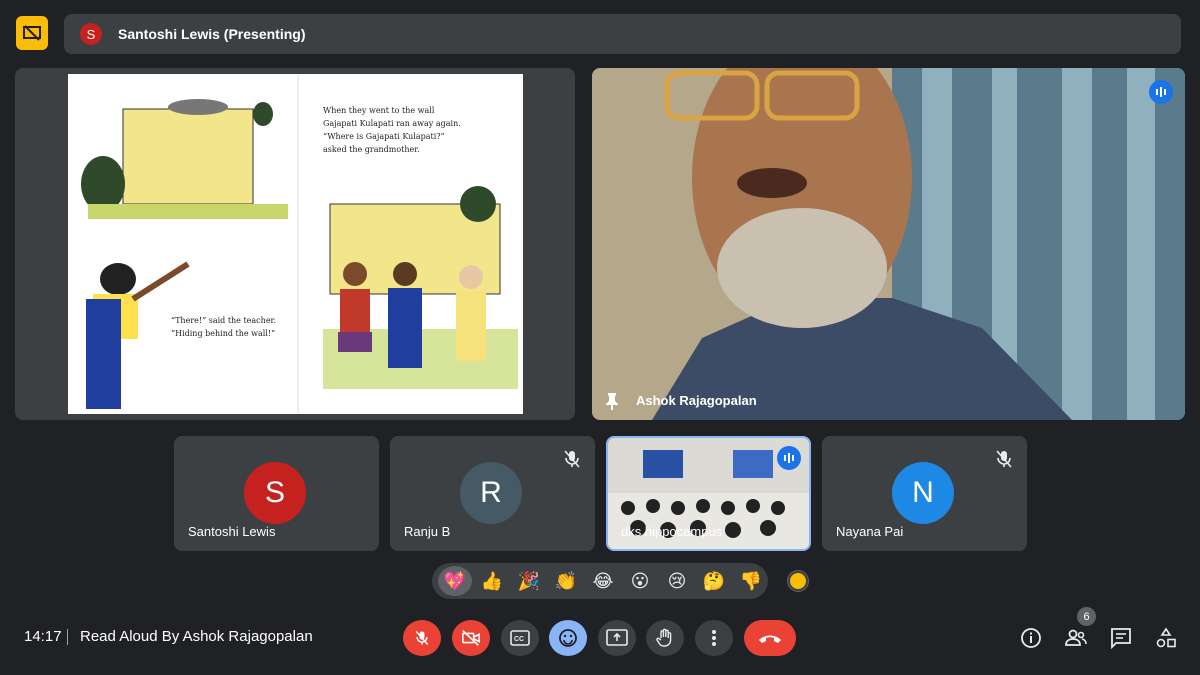 The height and width of the screenshot is (675, 1200). Describe the element at coordinates (622, 34) in the screenshot. I see `presenter-bar: S Santoshi Lewis (Presenting)` at that location.